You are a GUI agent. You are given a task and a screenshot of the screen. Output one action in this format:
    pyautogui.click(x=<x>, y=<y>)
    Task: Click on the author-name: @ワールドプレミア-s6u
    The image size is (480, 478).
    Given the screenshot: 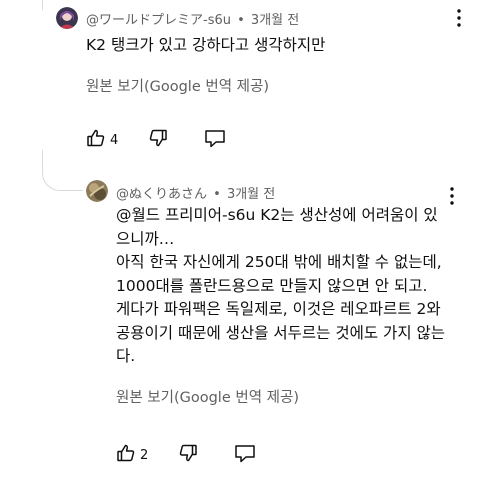 What is the action you would take?
    pyautogui.click(x=158, y=20)
    